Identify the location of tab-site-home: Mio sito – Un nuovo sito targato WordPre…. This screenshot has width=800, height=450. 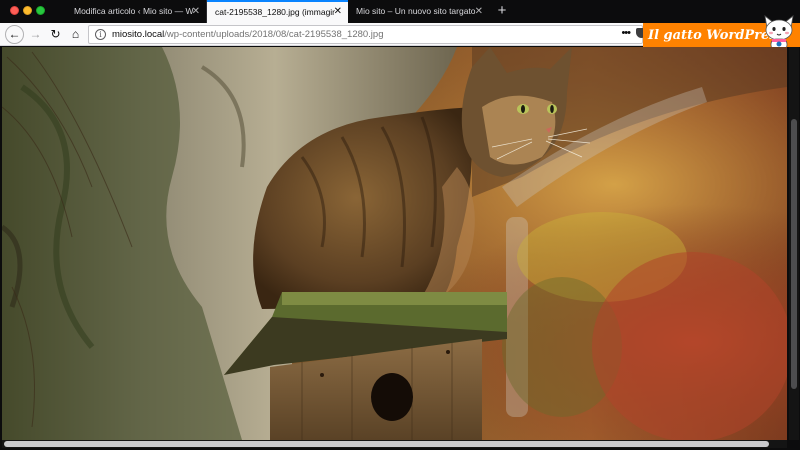
(418, 11).